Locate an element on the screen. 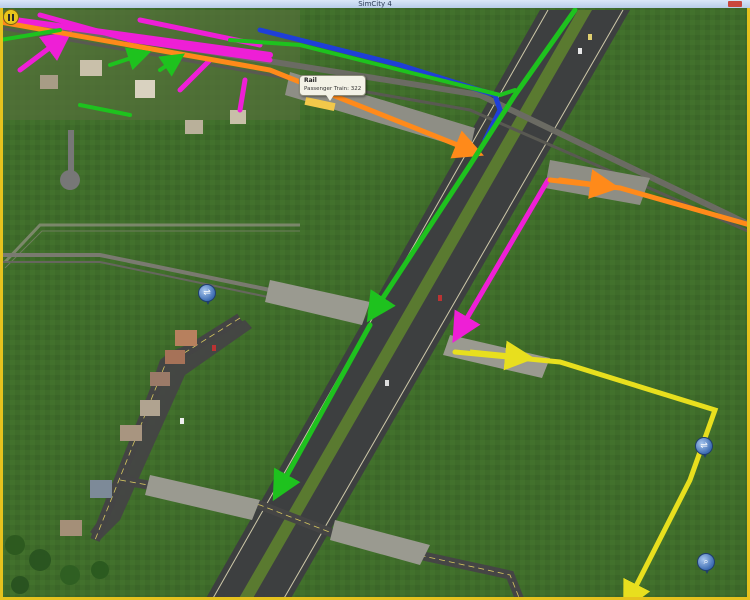 The width and height of the screenshot is (750, 600). window-title: SimCity 4 is located at coordinates (375, 4).